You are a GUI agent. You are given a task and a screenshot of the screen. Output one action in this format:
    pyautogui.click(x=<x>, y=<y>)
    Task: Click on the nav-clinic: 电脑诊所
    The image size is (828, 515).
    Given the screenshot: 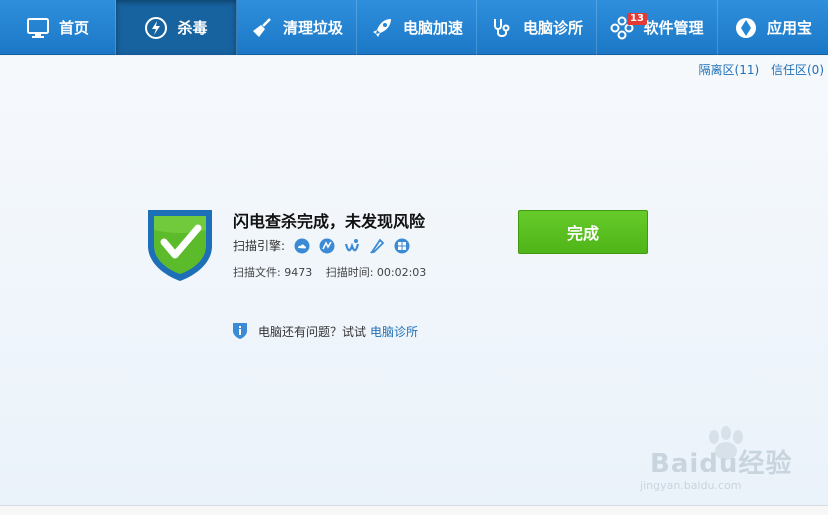 What is the action you would take?
    pyautogui.click(x=537, y=27)
    